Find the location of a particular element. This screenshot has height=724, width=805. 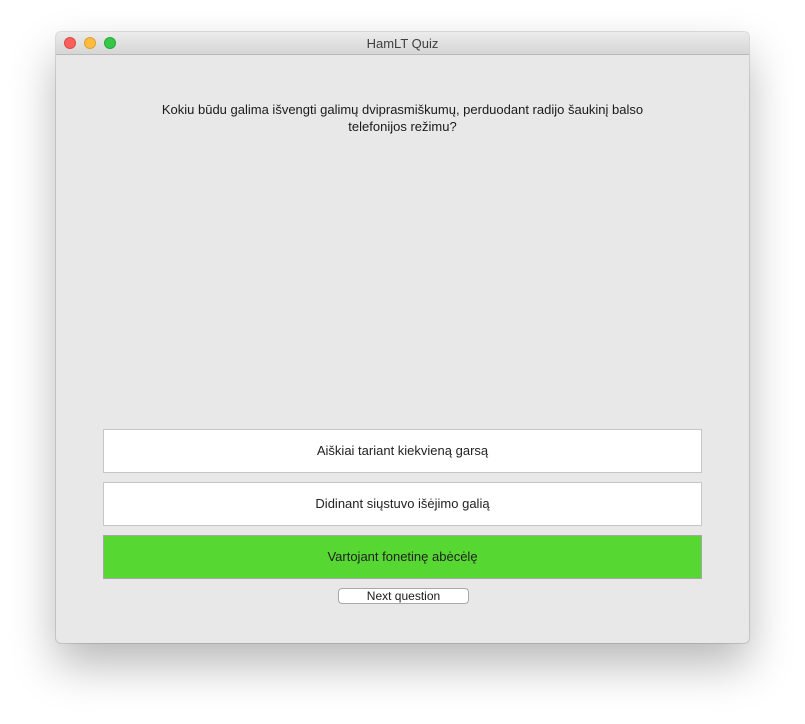

next-question-button: Next question is located at coordinates (403, 596).